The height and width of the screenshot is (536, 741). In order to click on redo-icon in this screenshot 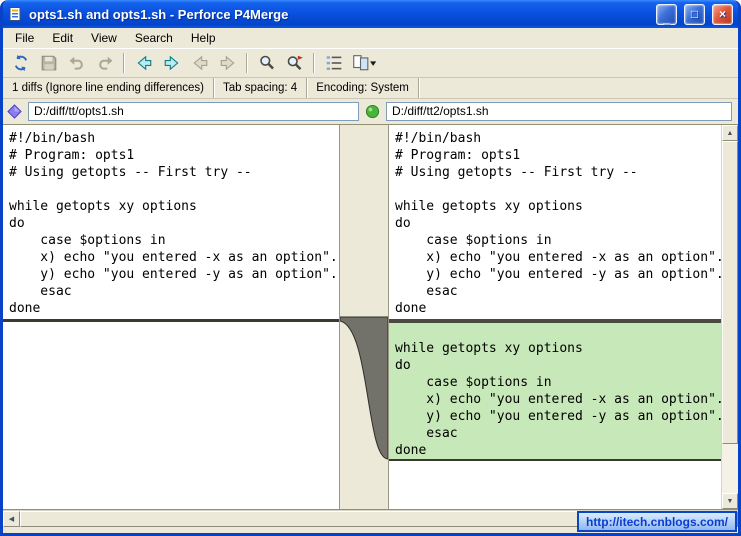, I will do `click(104, 63)`.